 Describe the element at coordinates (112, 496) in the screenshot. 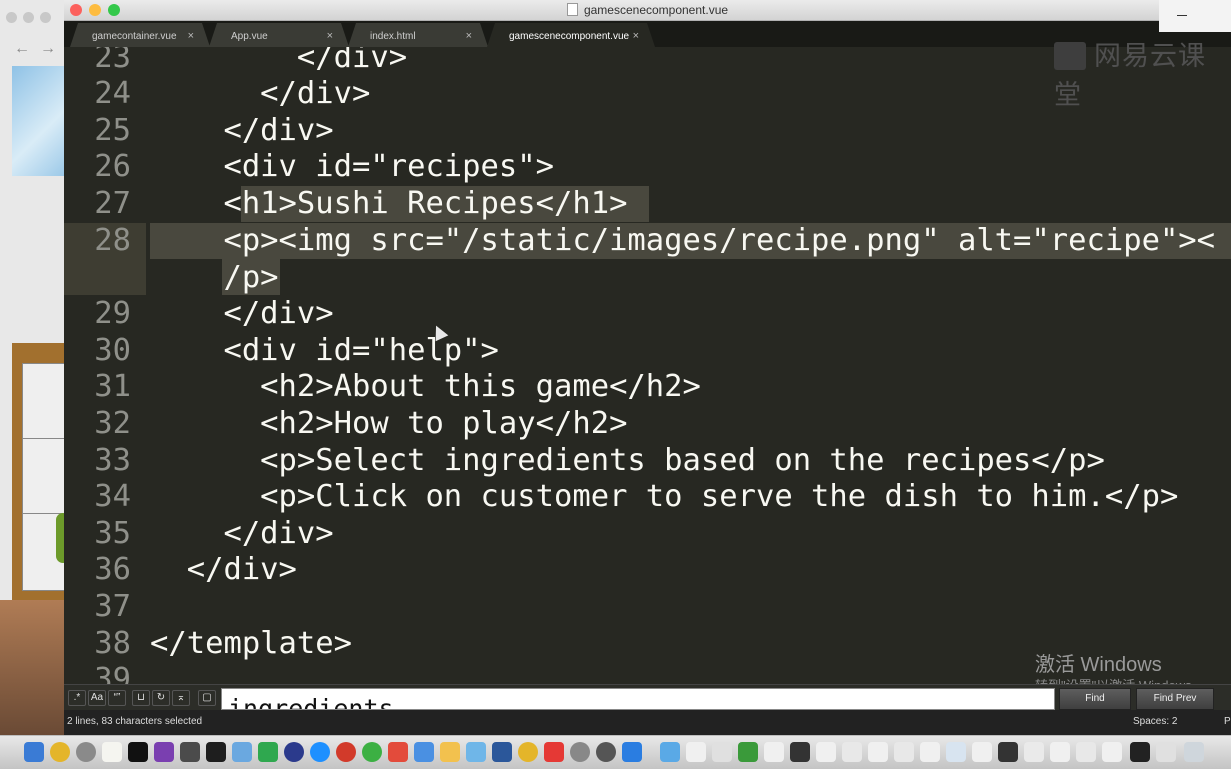

I see `line-number: 34` at that location.